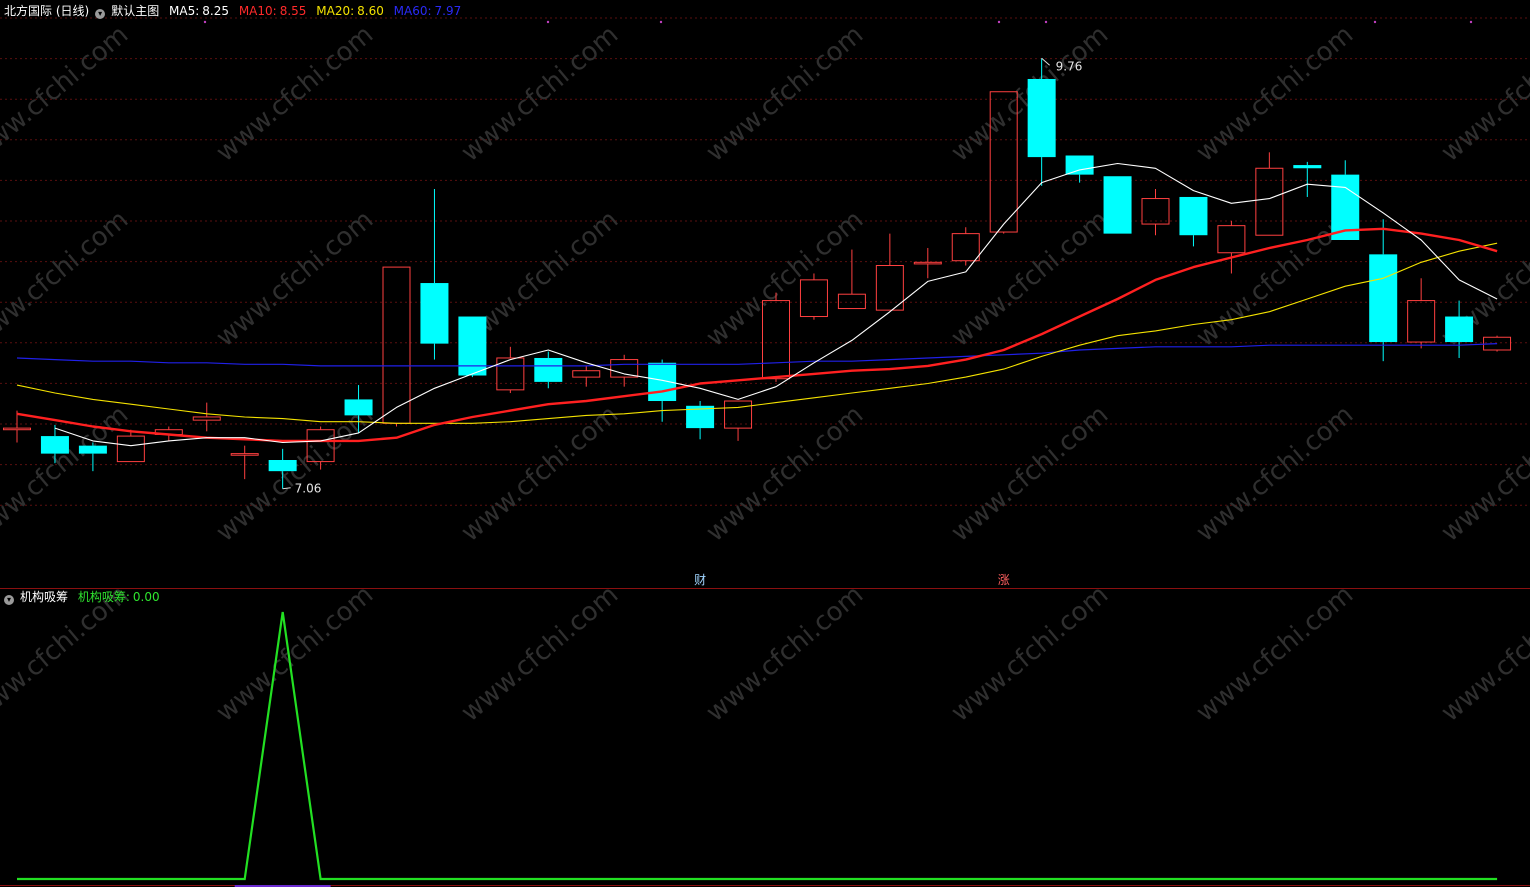 Image resolution: width=1530 pixels, height=887 pixels. What do you see at coordinates (1004, 579) in the screenshot?
I see `event-label-26: 涨` at bounding box center [1004, 579].